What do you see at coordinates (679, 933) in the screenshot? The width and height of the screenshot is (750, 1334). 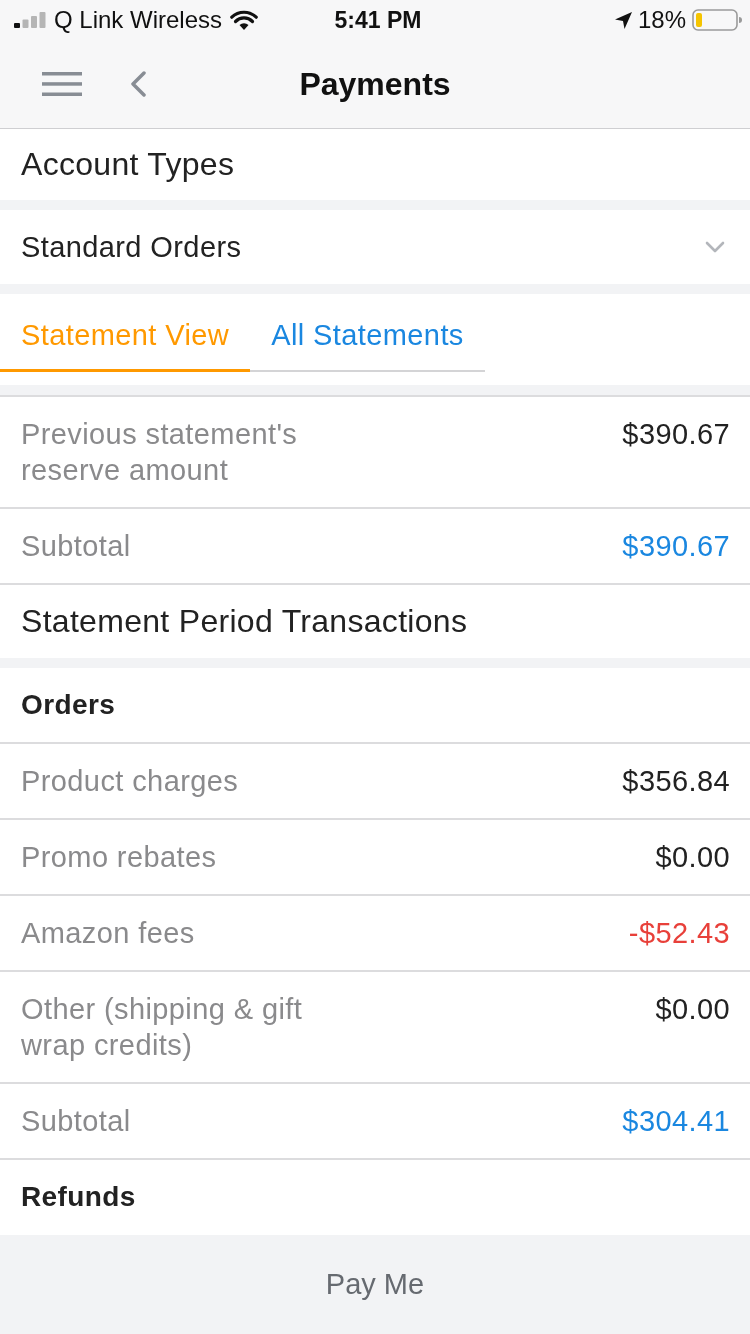 I see `amount-text: -$52.43` at bounding box center [679, 933].